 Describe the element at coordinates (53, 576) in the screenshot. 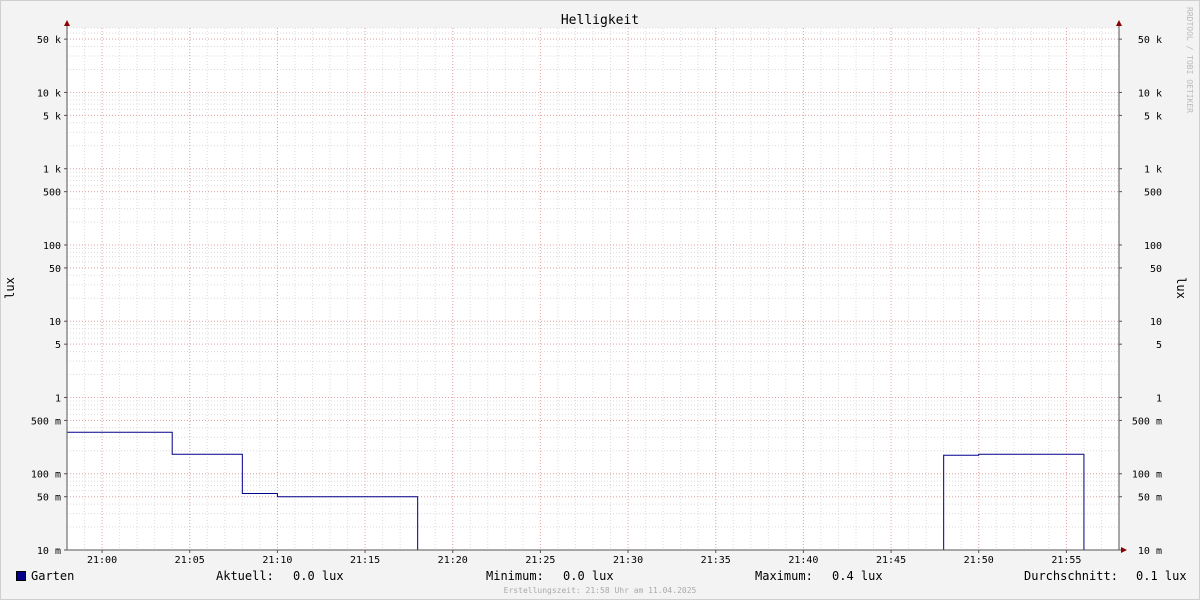

I see `legend-series-name: Garten` at that location.